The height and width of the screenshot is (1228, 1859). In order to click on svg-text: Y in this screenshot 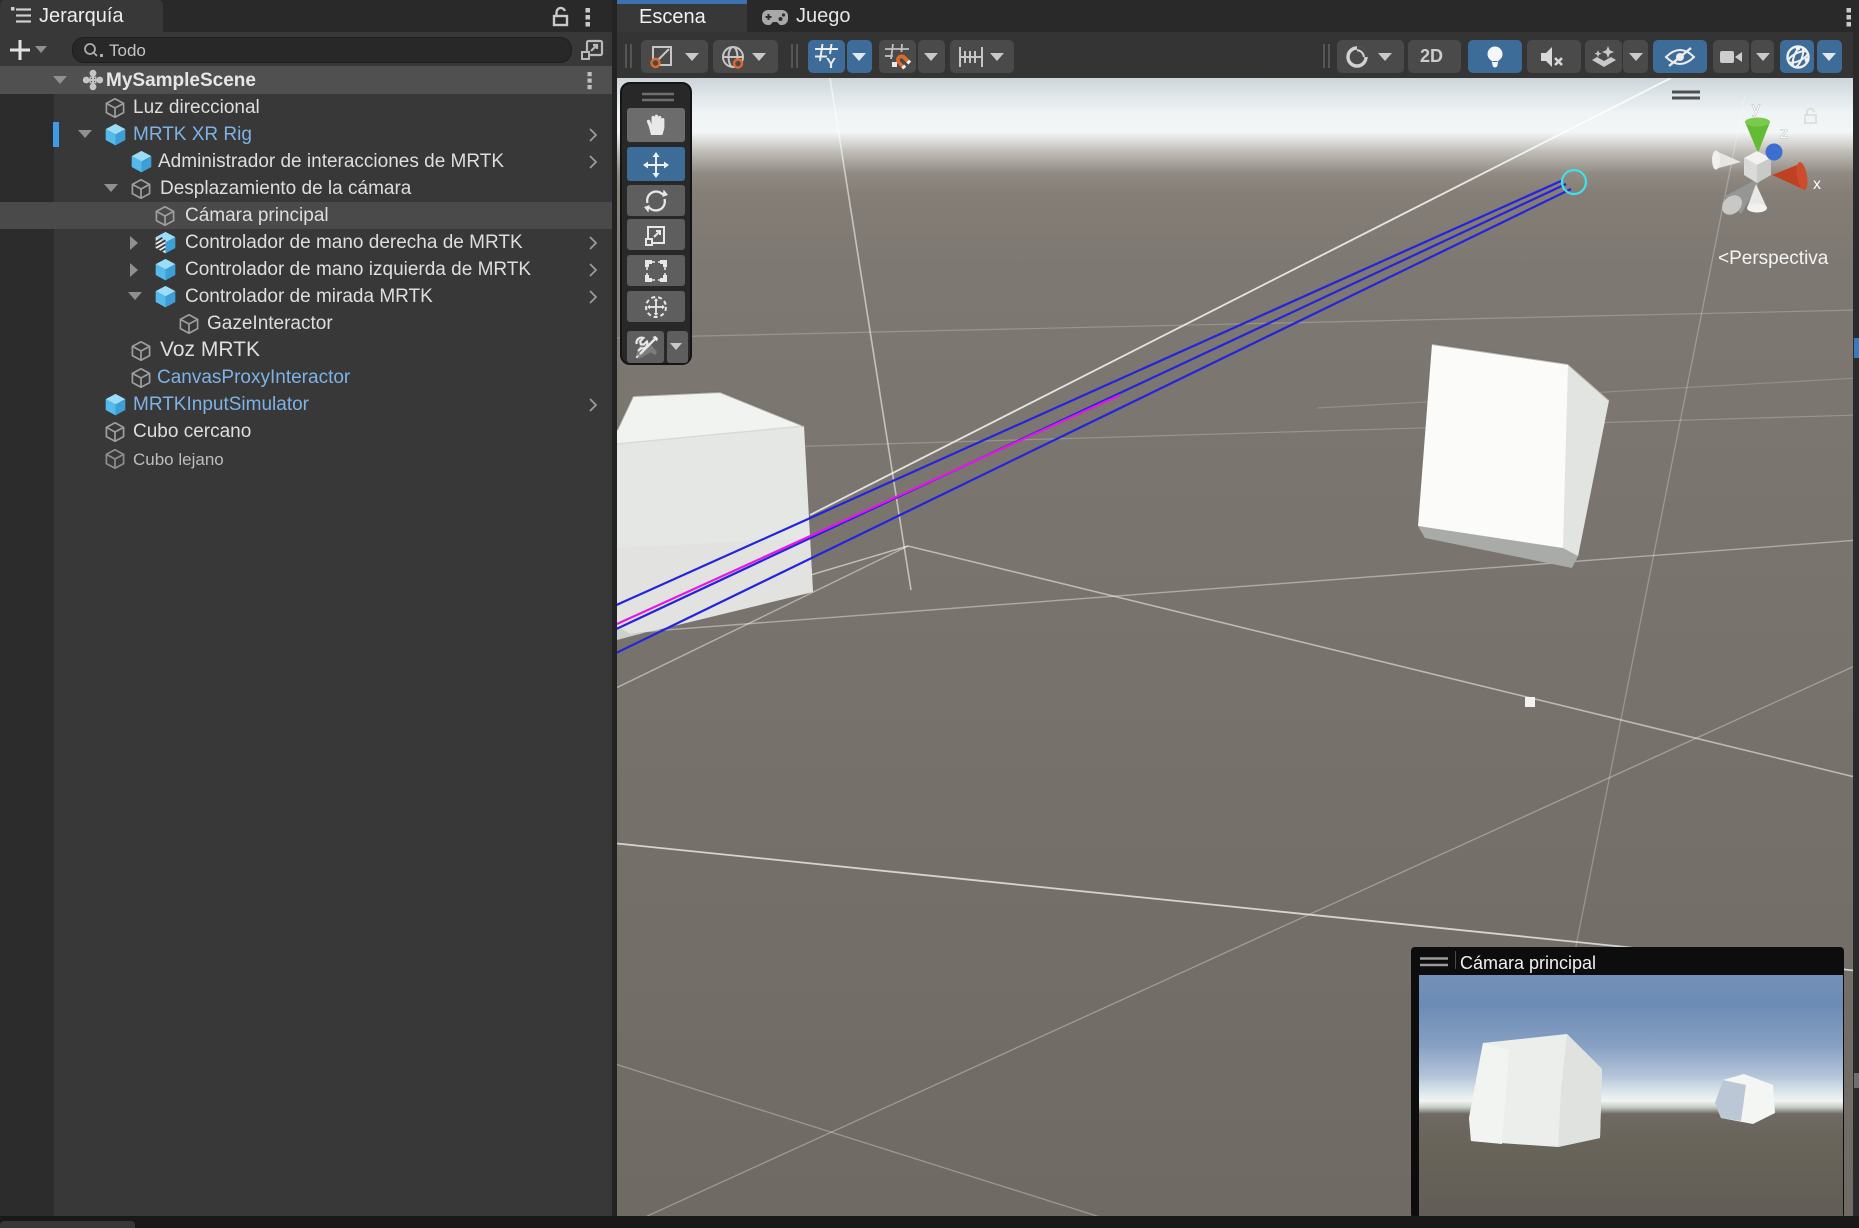, I will do `click(831, 62)`.